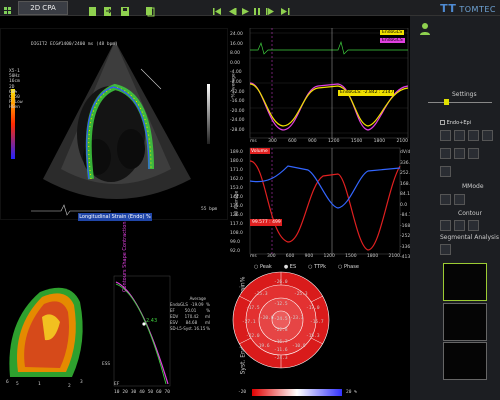 This screenshot has height=400, width=500. Describe the element at coordinates (445, 249) in the screenshot. I see `segmental-button` at that location.